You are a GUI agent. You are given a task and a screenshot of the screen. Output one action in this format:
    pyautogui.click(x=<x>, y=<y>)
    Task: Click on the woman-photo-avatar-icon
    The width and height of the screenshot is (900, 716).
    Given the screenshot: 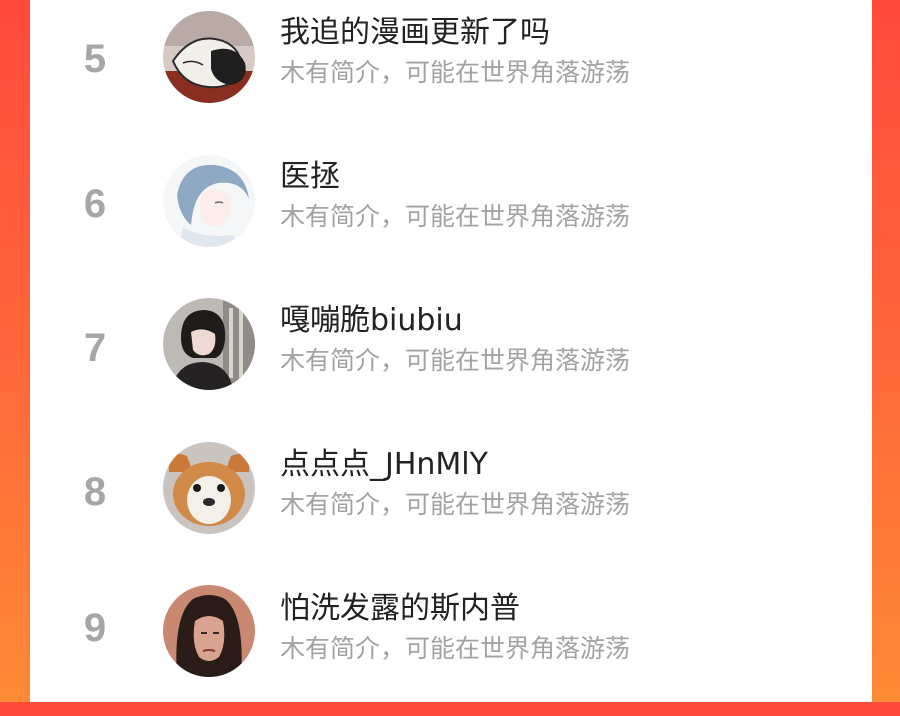 What is the action you would take?
    pyautogui.click(x=209, y=344)
    